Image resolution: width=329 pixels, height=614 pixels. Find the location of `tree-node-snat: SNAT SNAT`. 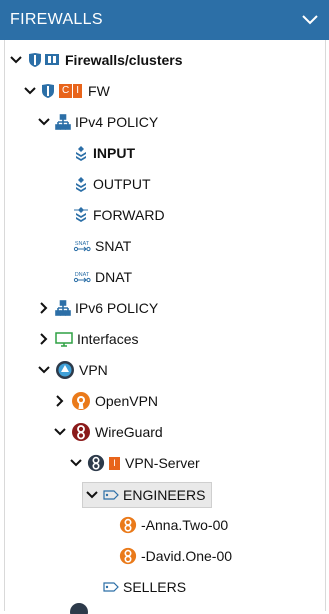

tree-node-snat: SNAT SNAT is located at coordinates (102, 246).